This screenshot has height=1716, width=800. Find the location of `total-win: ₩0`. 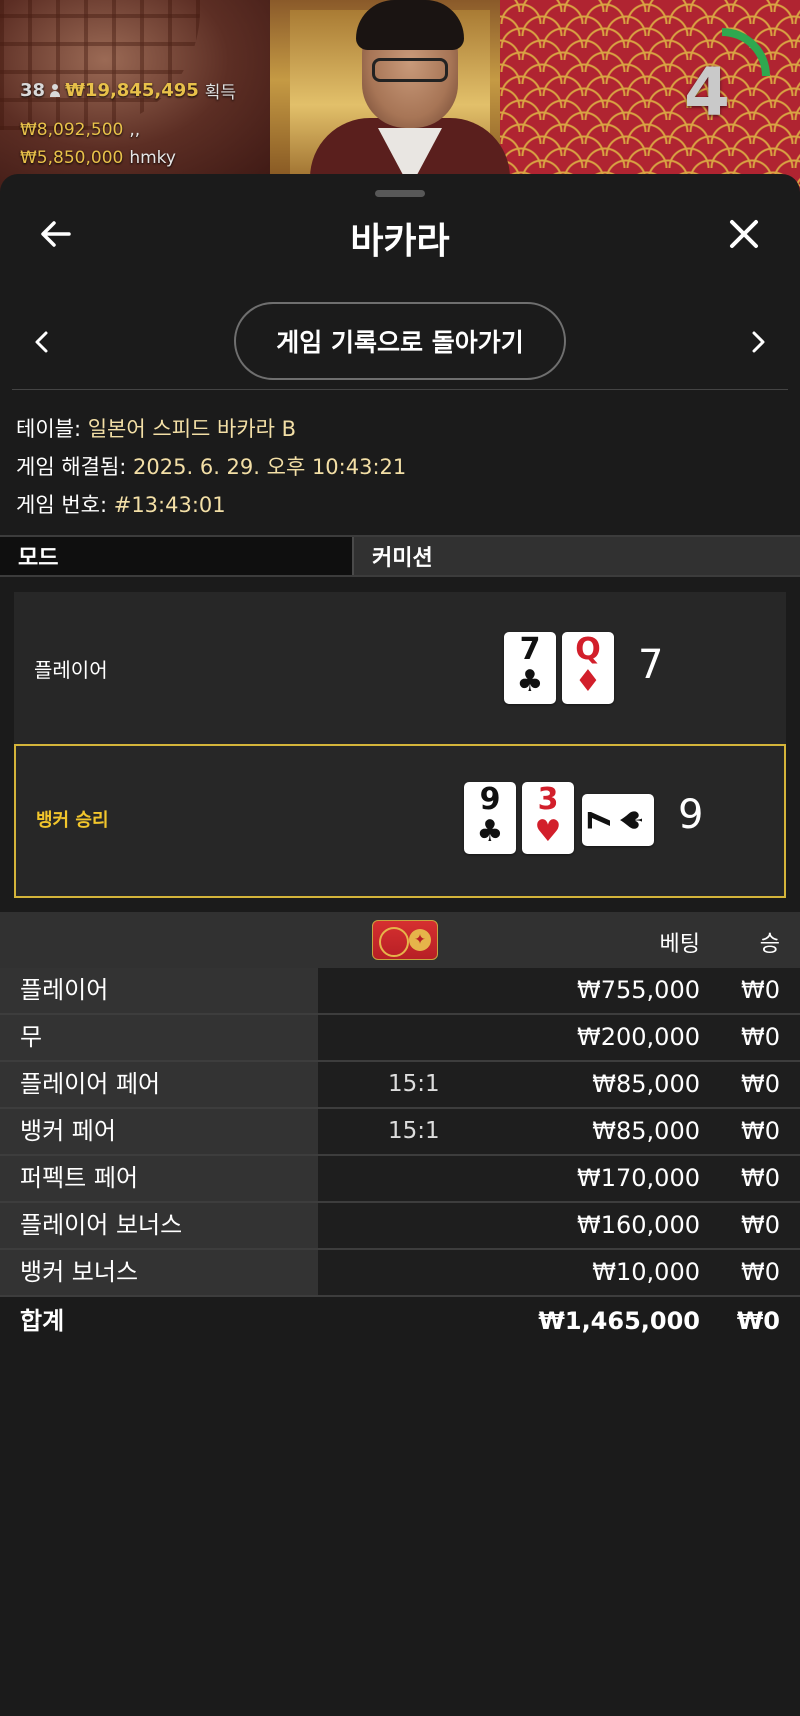

total-win: ₩0 is located at coordinates (758, 1321).